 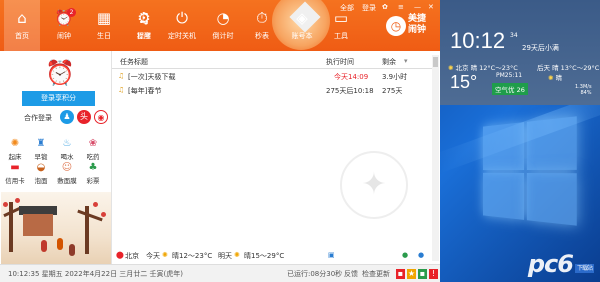 What do you see at coordinates (376, 274) in the screenshot?
I see `check-update-link: 检查更新` at bounding box center [376, 274].